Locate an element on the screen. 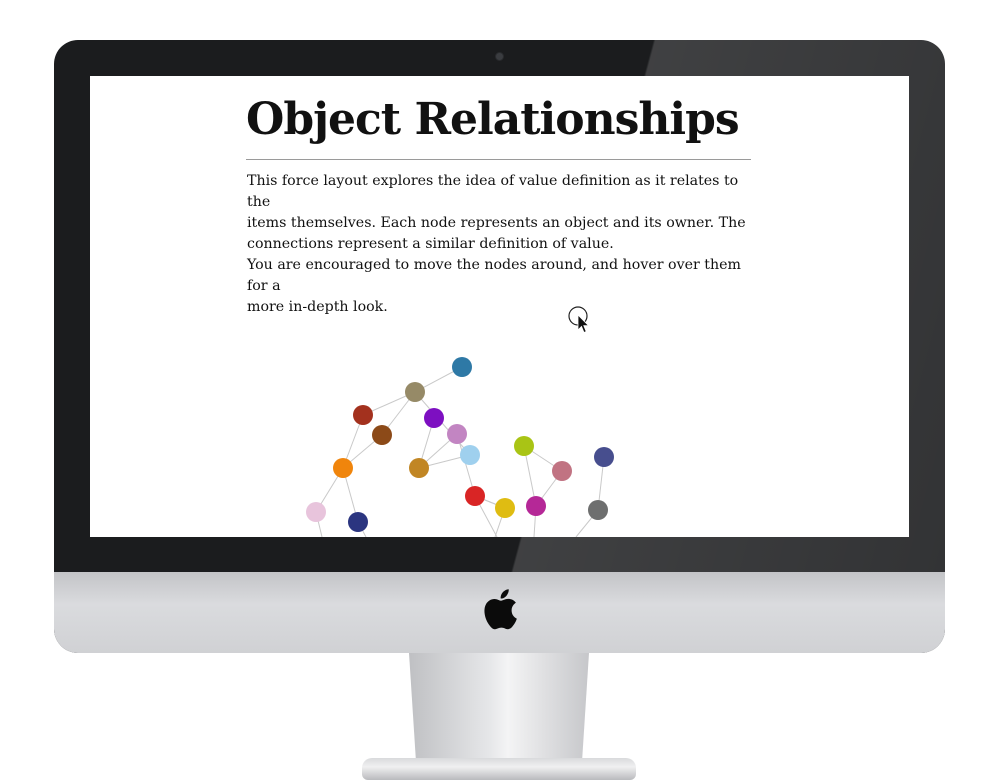 The height and width of the screenshot is (783, 994). graph-links is located at coordinates (460, 451).